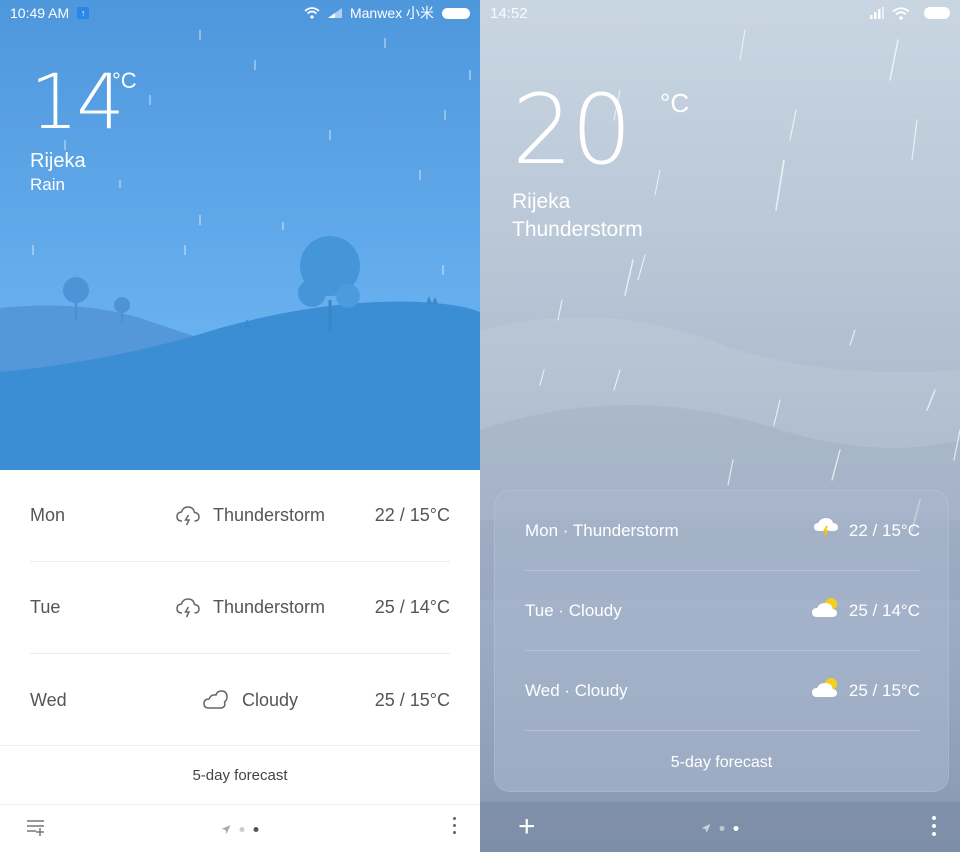  What do you see at coordinates (720, 13) in the screenshot?
I see `status-bar: 14:52` at bounding box center [720, 13].